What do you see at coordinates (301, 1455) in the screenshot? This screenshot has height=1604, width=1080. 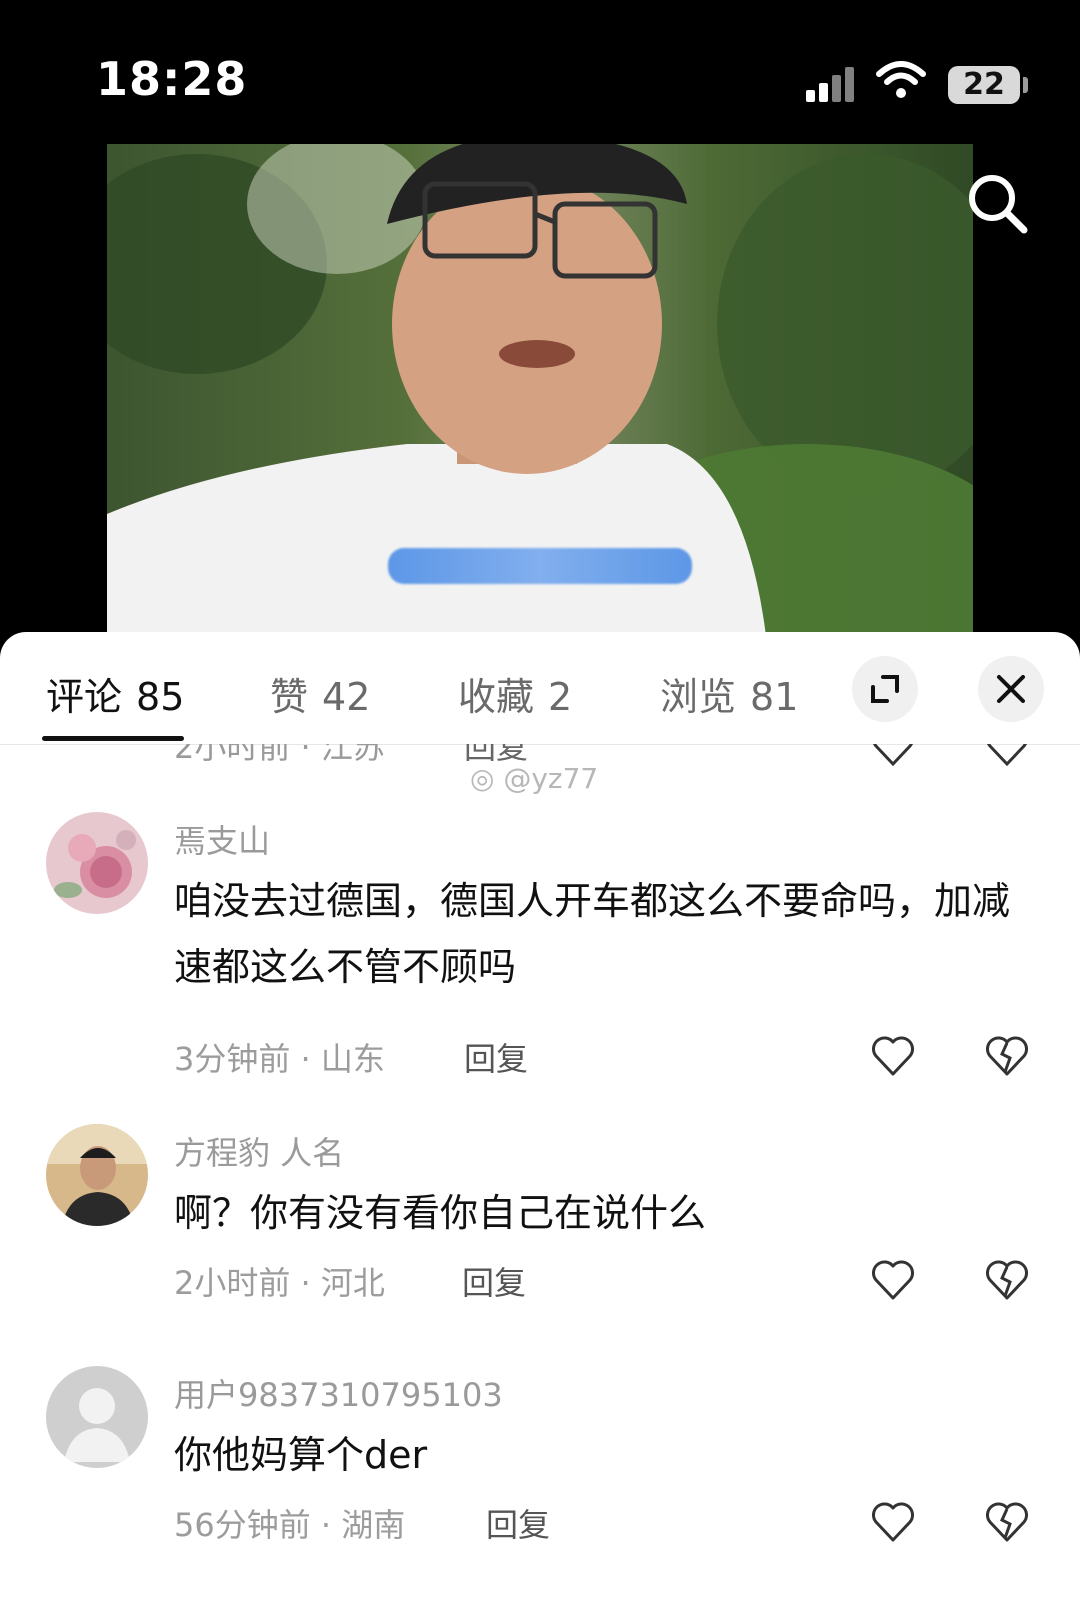 I see `comment-text: 你他妈算个der` at bounding box center [301, 1455].